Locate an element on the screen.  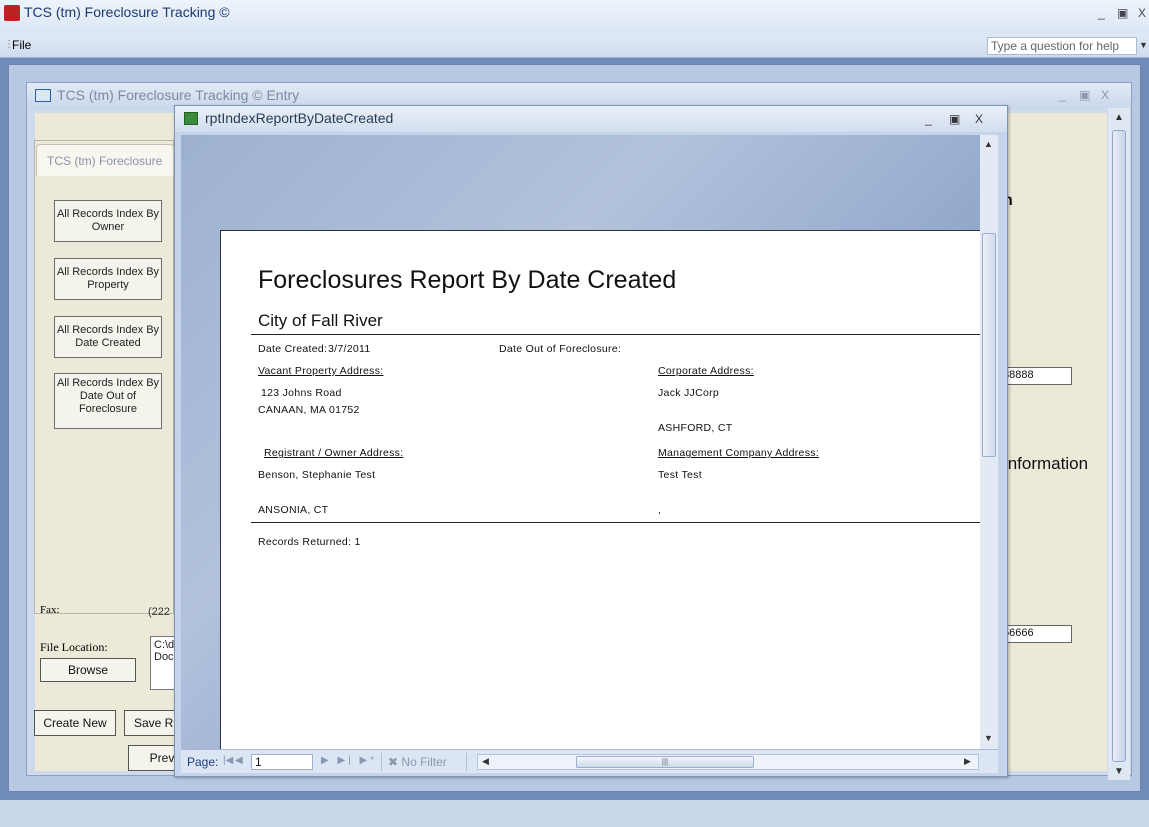
report-city: City of Fall River is located at coordinates (320, 320).